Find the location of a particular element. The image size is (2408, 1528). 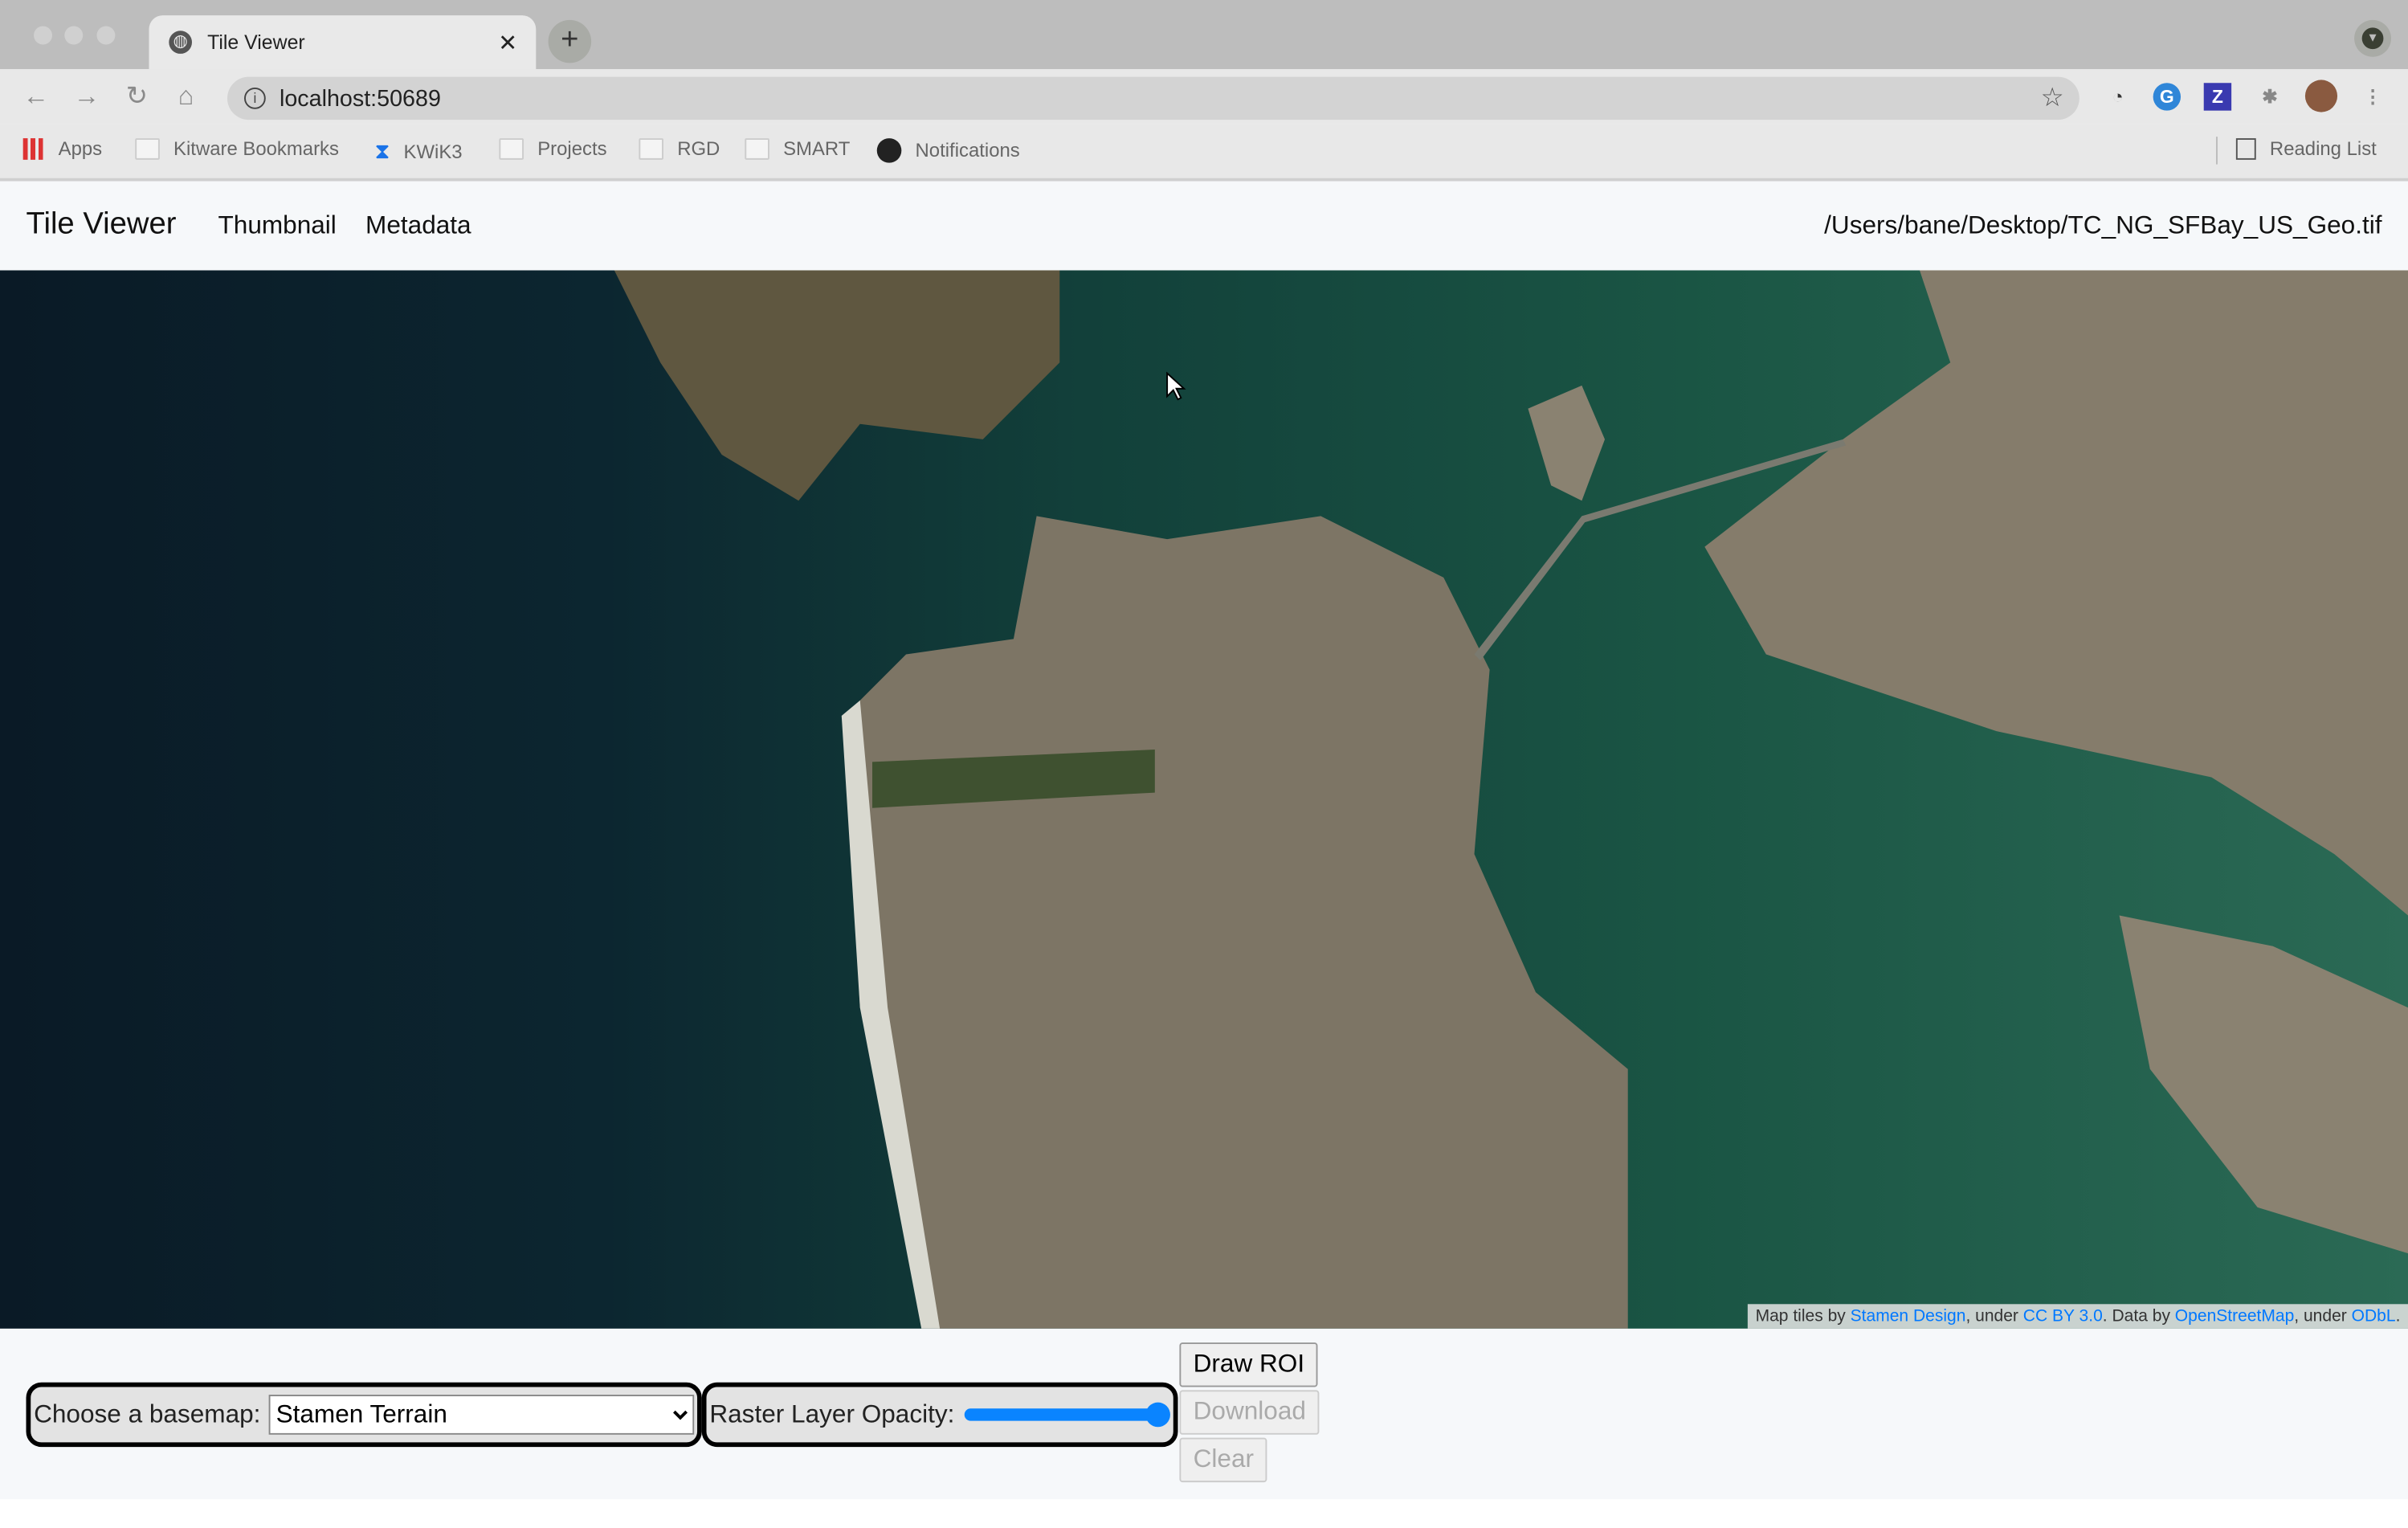

bookmark-label: Apps is located at coordinates (81, 149).